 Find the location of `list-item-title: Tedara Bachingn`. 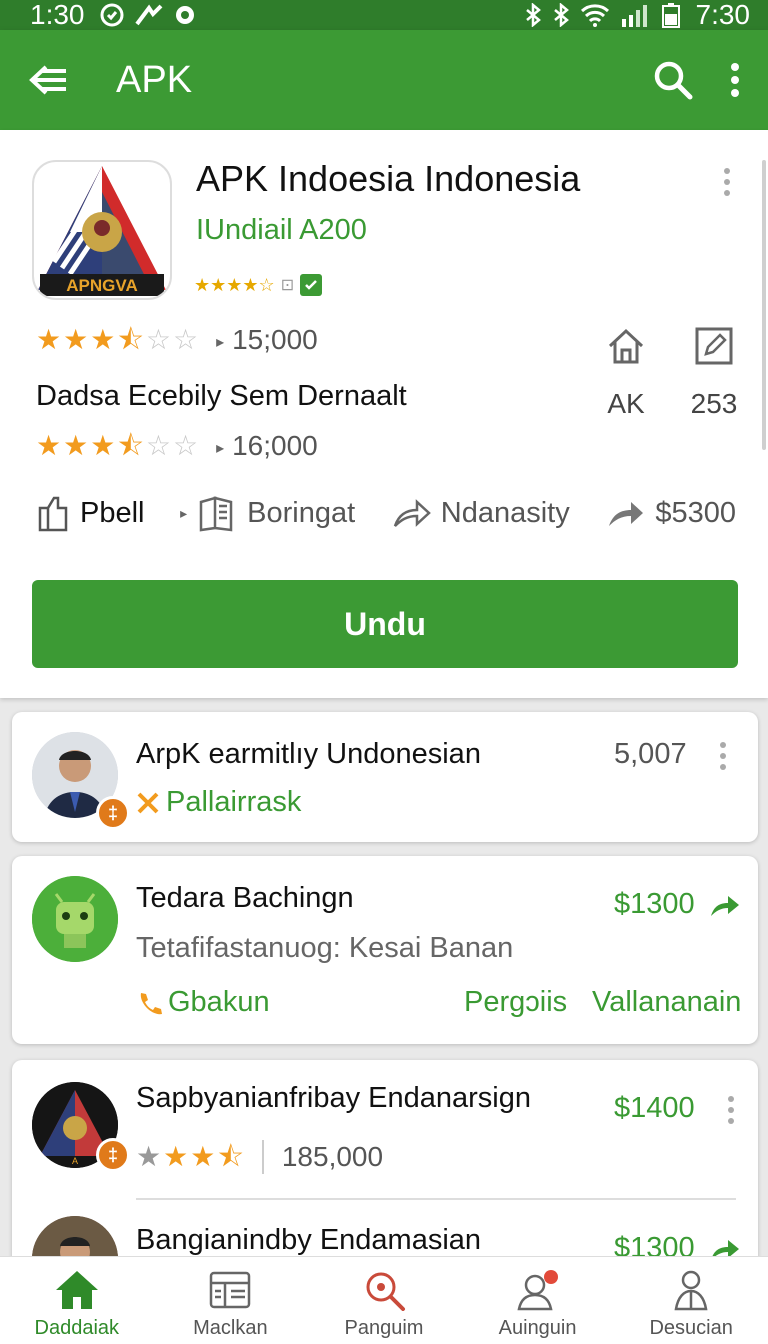

list-item-title: Tedara Bachingn is located at coordinates (245, 898).